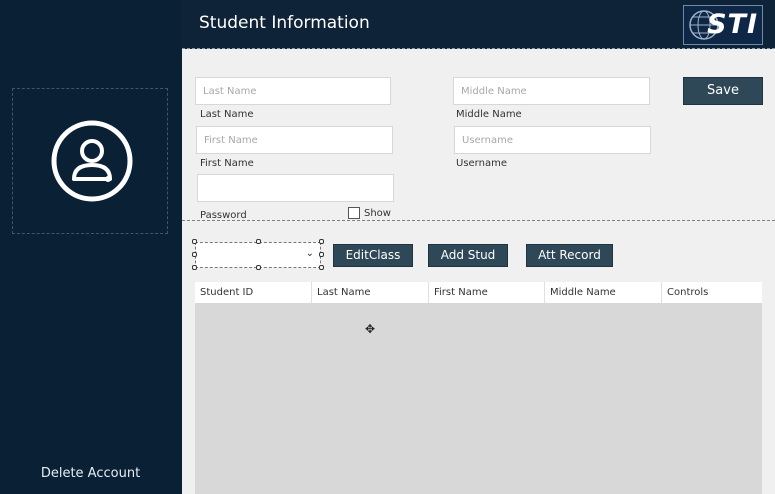 The image size is (775, 494). Describe the element at coordinates (732, 24) in the screenshot. I see `logo-text: STI` at that location.